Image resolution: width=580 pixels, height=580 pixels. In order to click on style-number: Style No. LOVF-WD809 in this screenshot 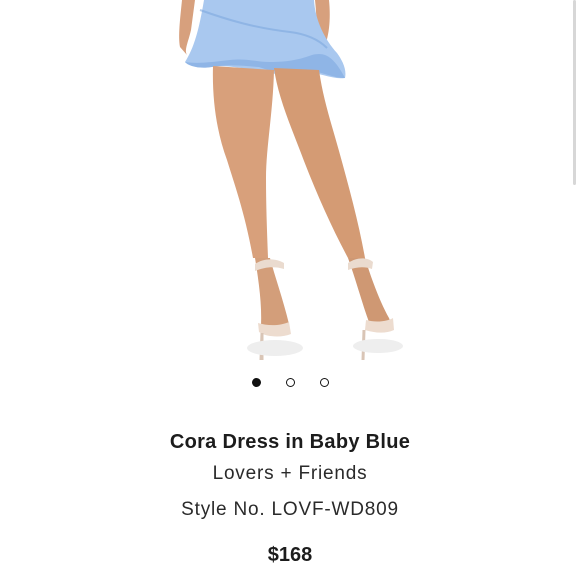, I will do `click(290, 509)`.